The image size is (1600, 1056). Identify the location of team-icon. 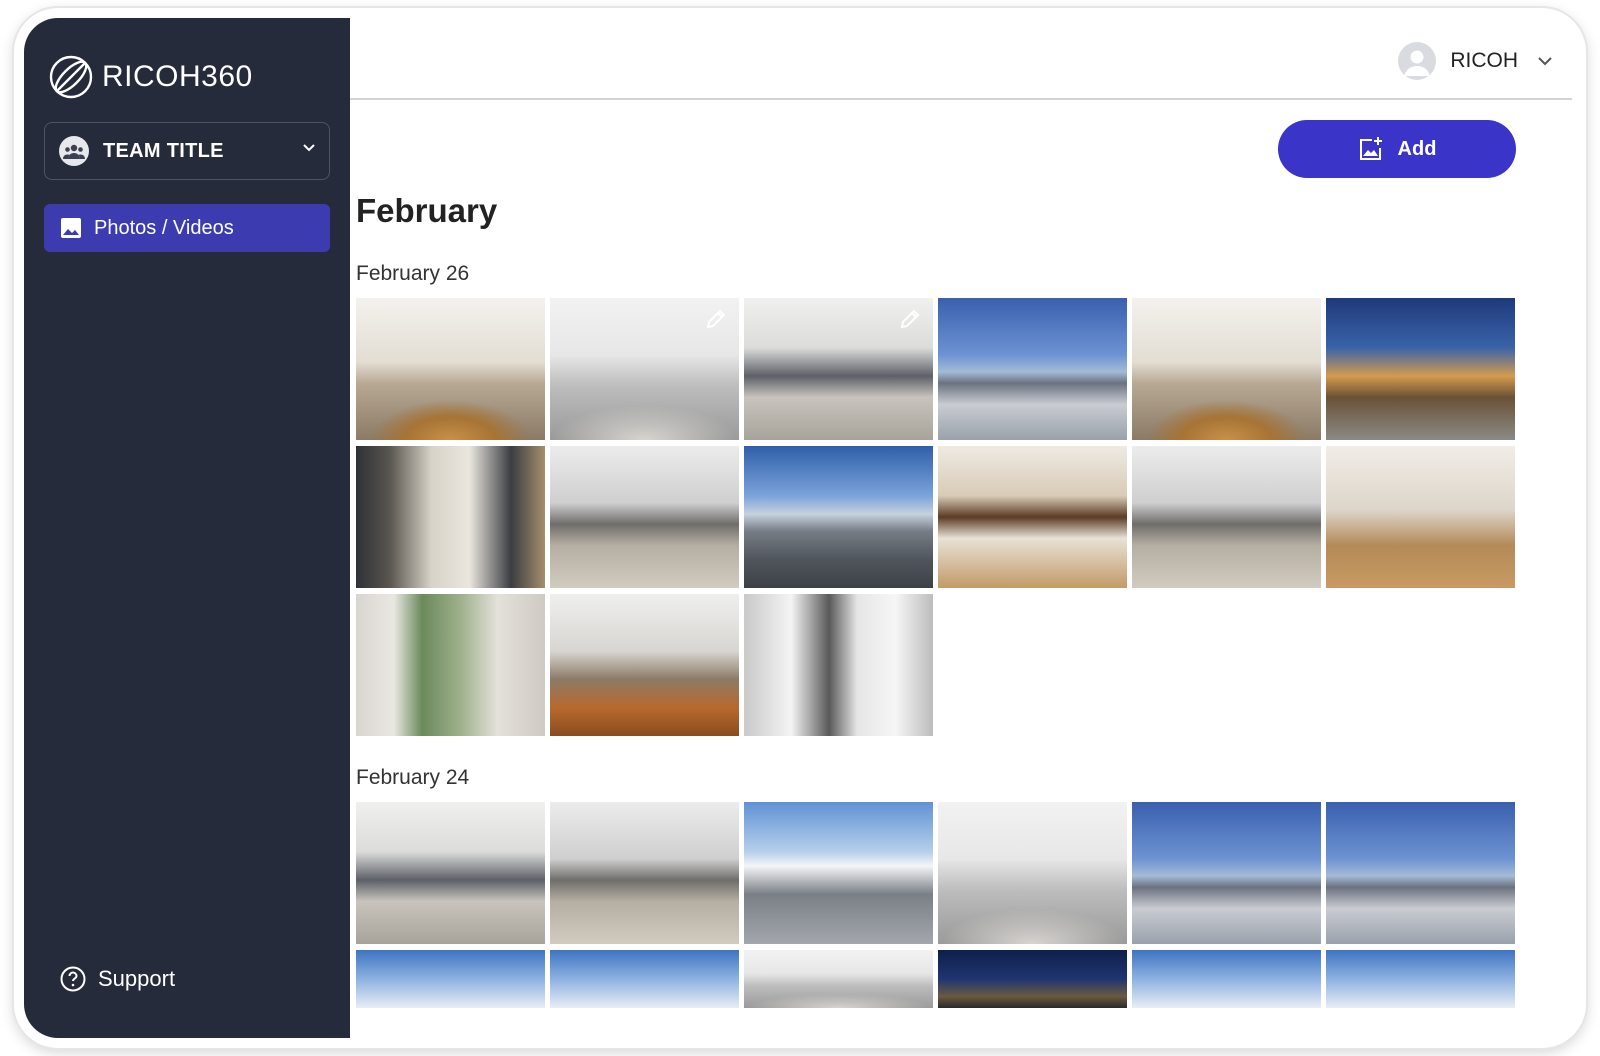
(74, 151).